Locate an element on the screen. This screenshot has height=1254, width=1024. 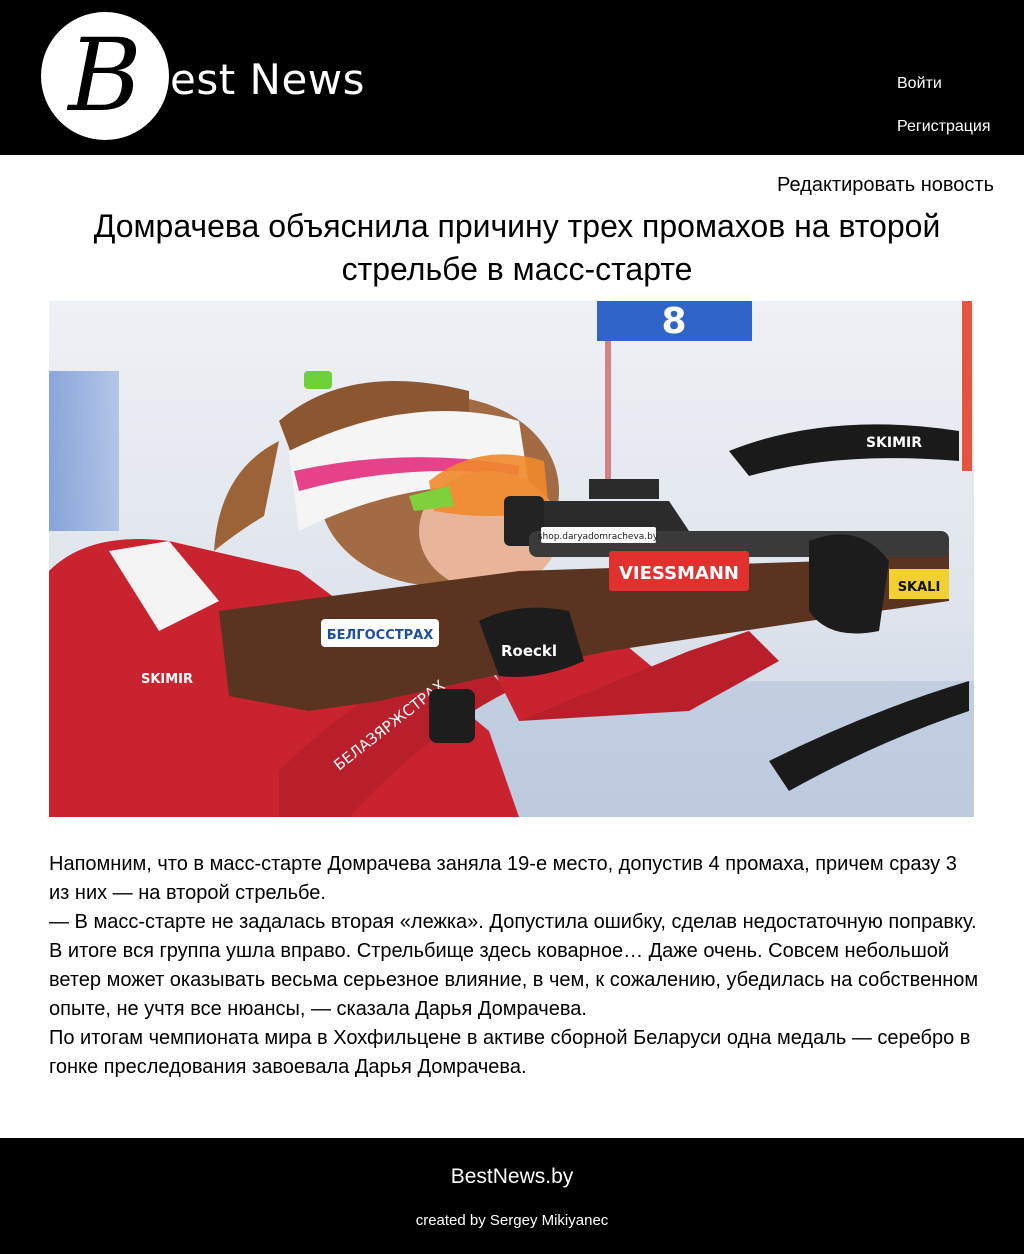
belgosstrakh-label: БЕЛГОССТРАХ is located at coordinates (380, 635).